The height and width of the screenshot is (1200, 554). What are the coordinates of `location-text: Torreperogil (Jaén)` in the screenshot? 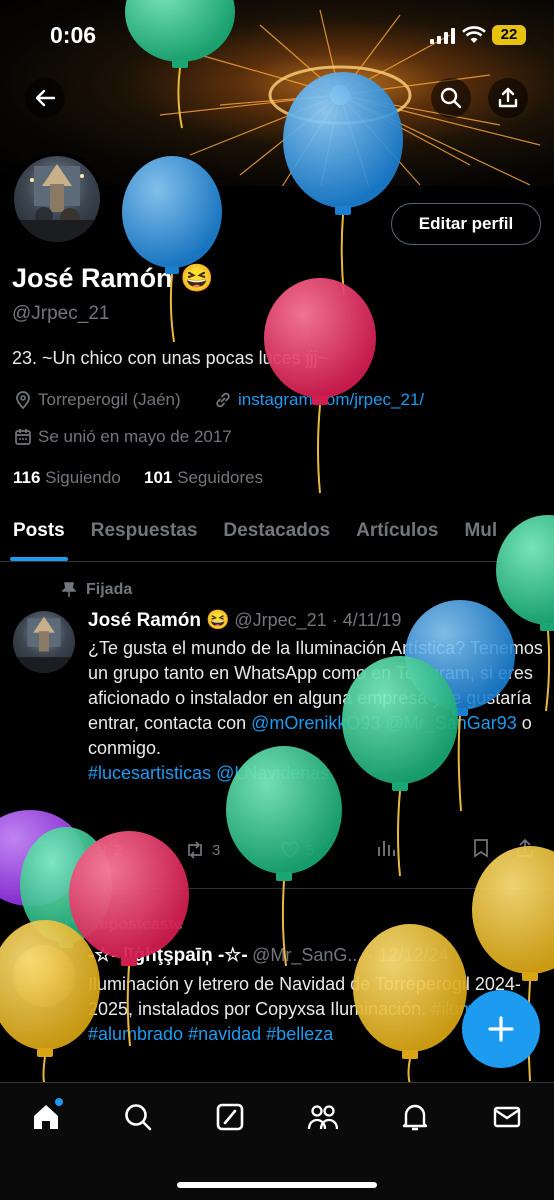 It's located at (109, 399).